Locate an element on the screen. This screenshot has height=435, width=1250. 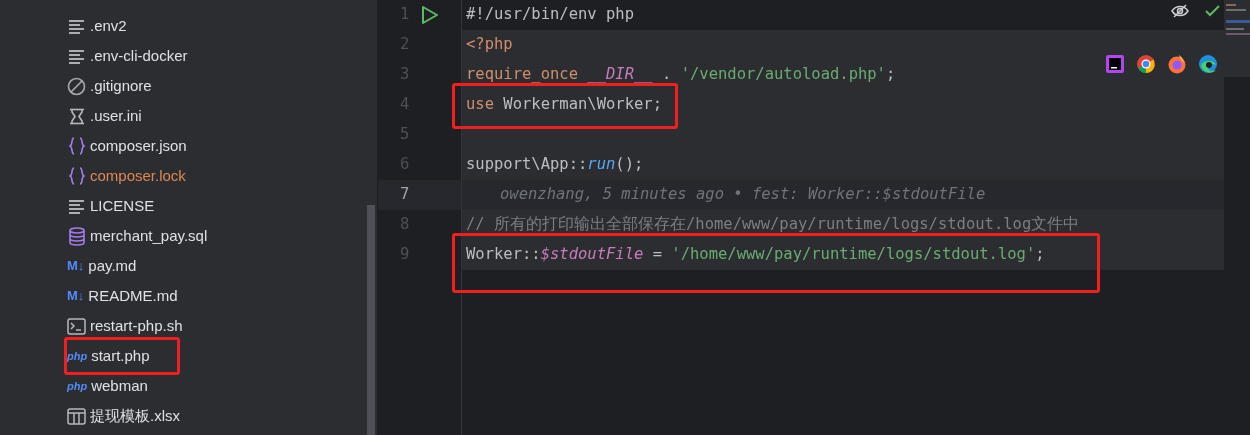
file-name: webman is located at coordinates (119, 386).